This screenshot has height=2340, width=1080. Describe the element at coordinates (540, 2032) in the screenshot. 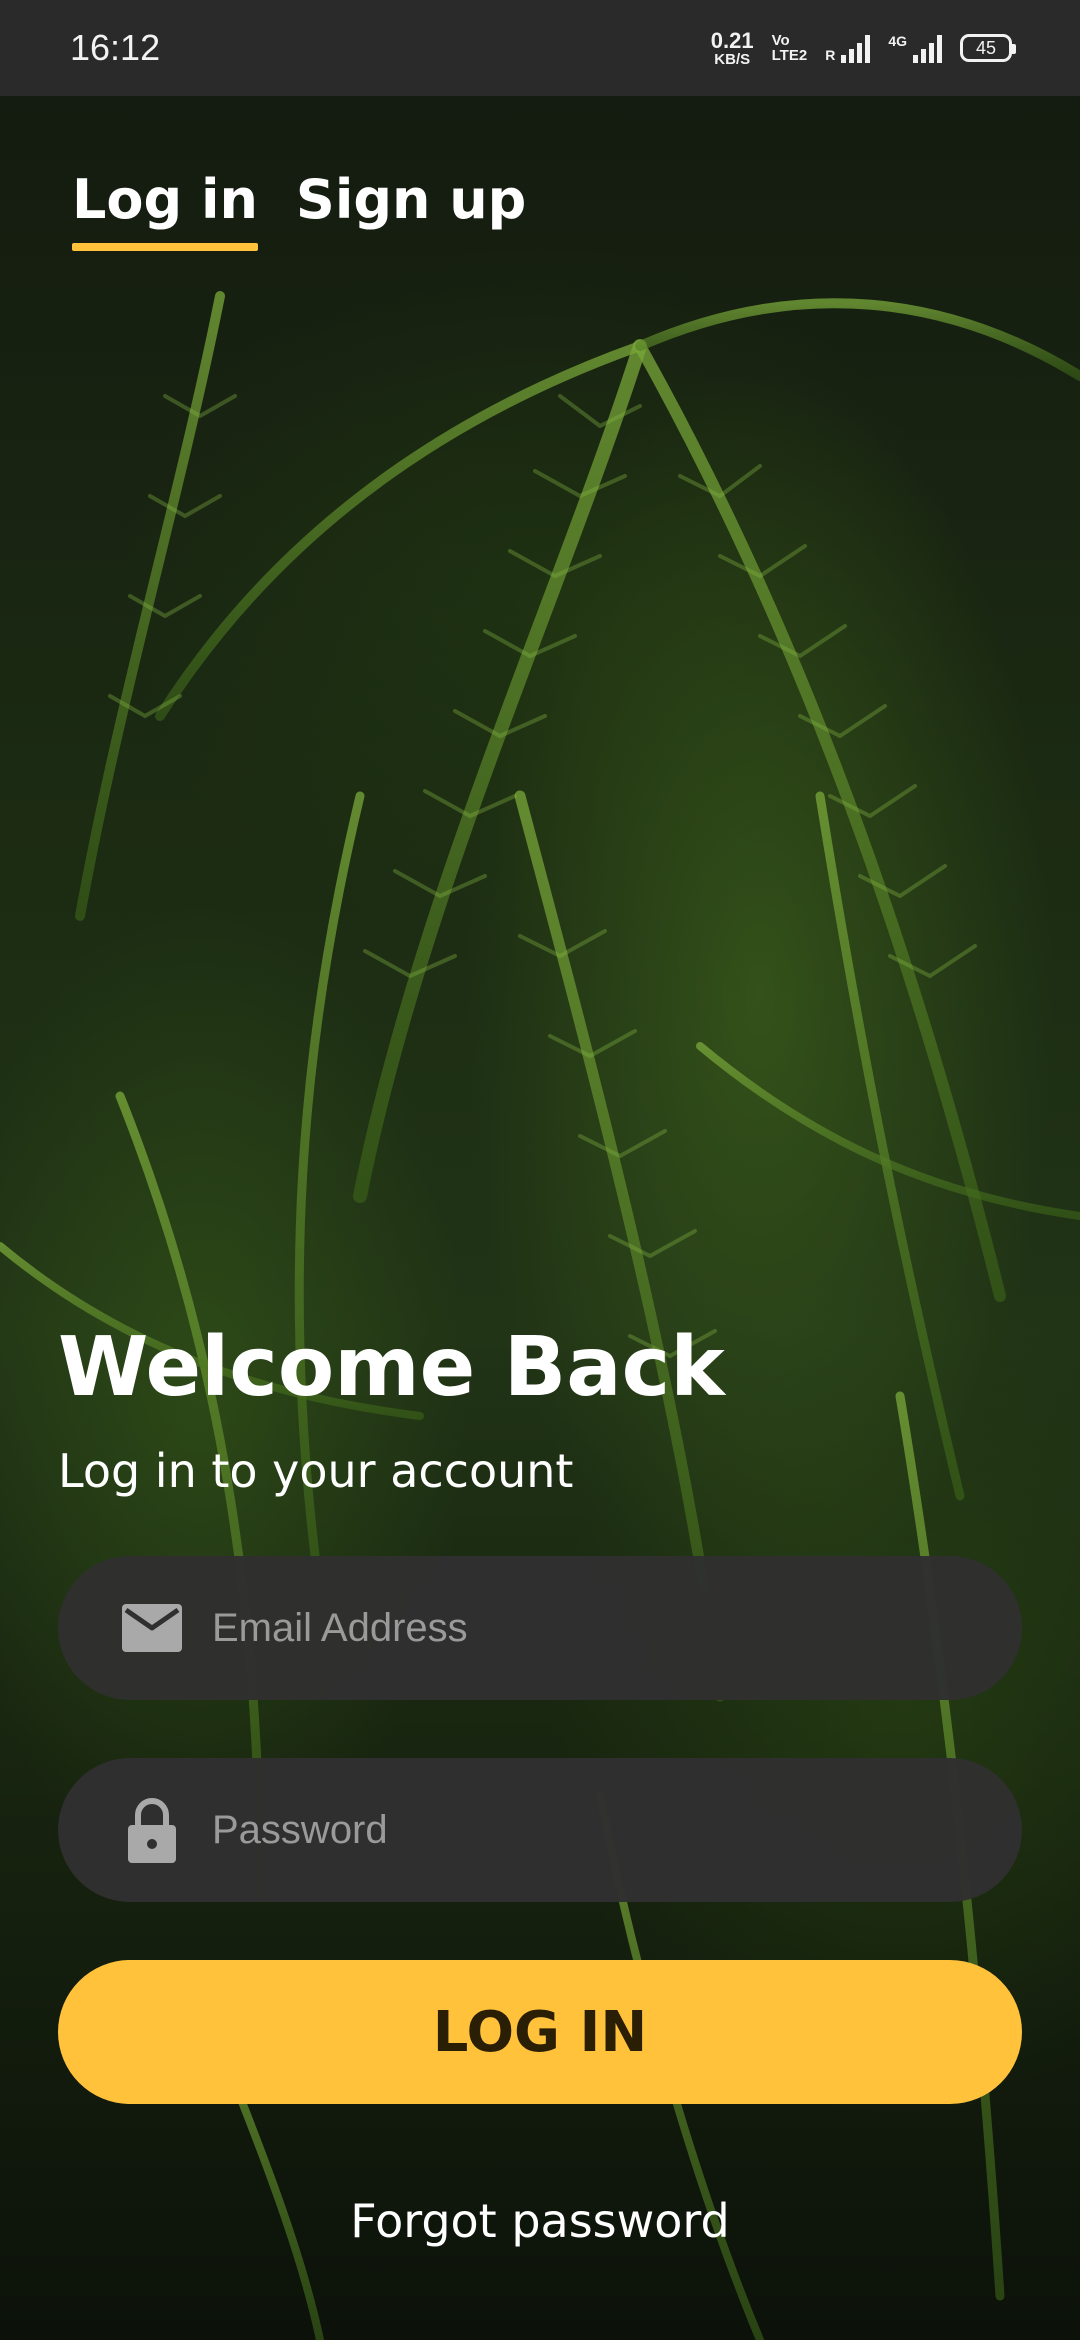

I see `login-button: LOG IN` at that location.